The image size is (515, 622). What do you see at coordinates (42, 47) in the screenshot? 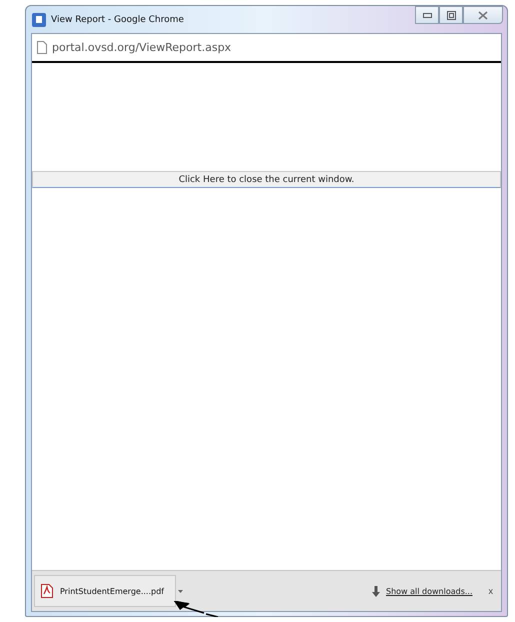
I see `page-icon` at bounding box center [42, 47].